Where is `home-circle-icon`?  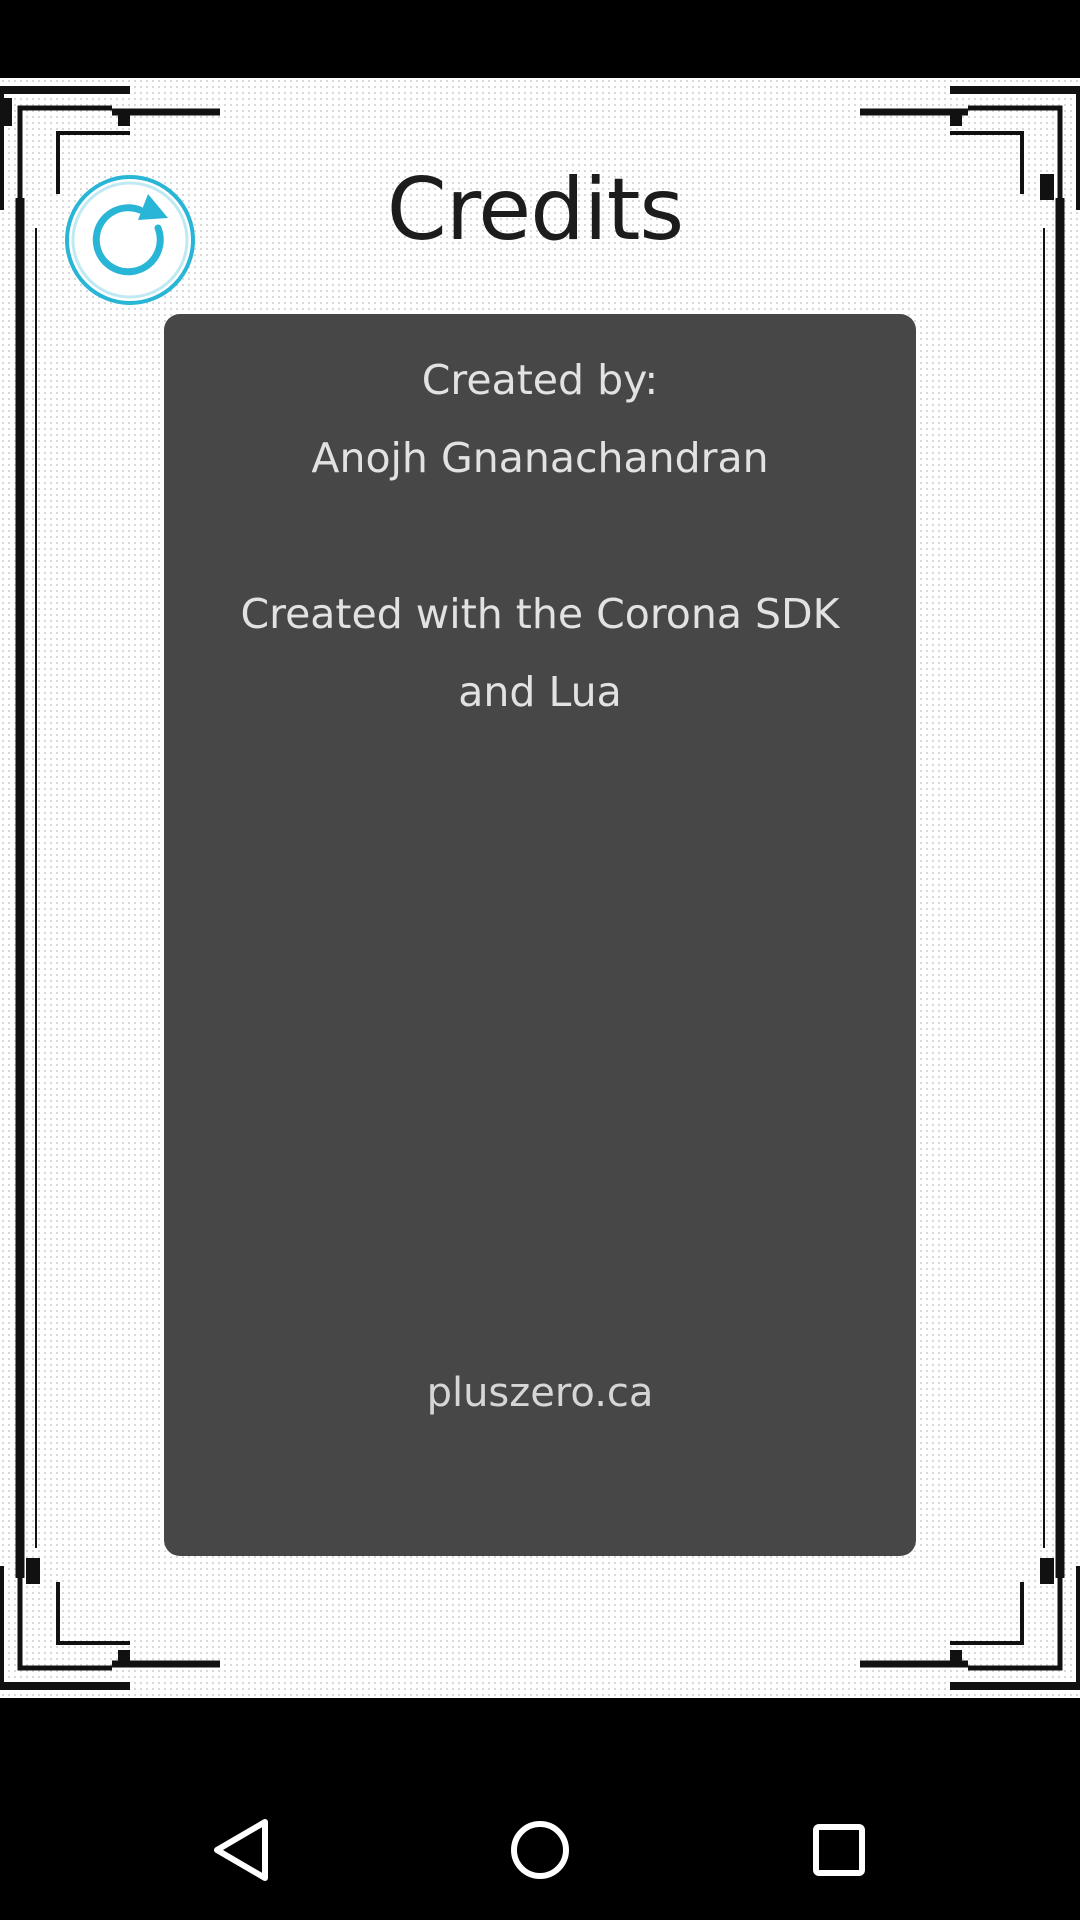 home-circle-icon is located at coordinates (540, 1850).